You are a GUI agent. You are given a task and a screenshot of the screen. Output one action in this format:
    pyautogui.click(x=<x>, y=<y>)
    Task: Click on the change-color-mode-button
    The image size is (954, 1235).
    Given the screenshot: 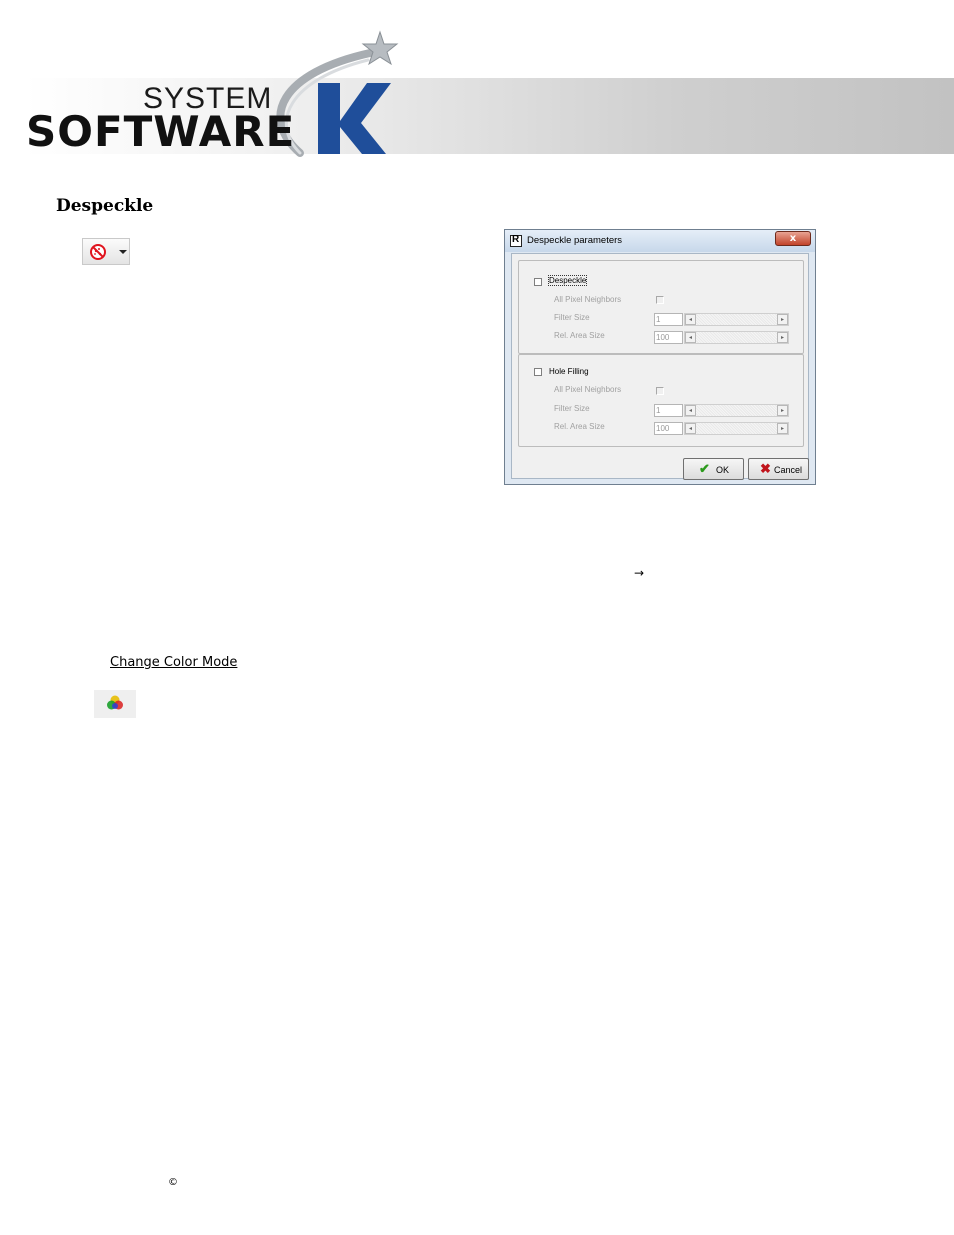 What is the action you would take?
    pyautogui.click(x=115, y=704)
    